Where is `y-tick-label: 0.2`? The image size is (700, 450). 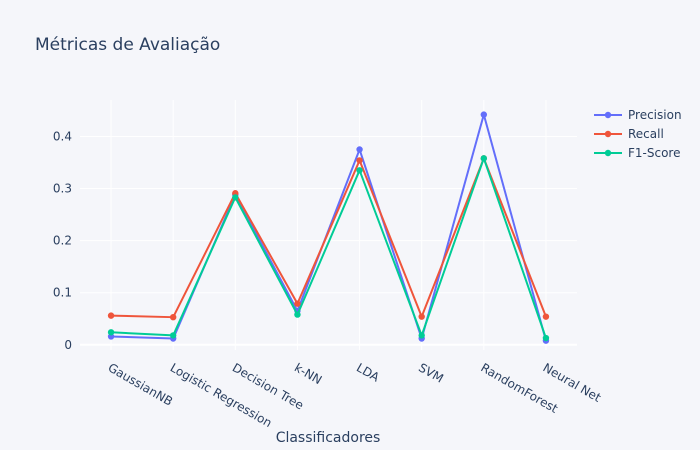
y-tick-label: 0.2 is located at coordinates (62, 241).